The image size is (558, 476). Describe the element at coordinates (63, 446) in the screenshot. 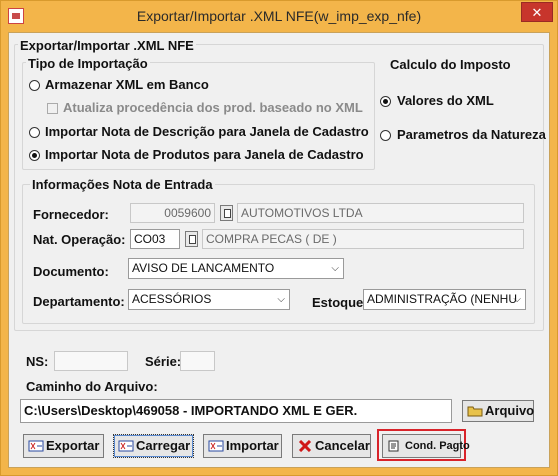

I see `exportar-button: Exportar` at that location.